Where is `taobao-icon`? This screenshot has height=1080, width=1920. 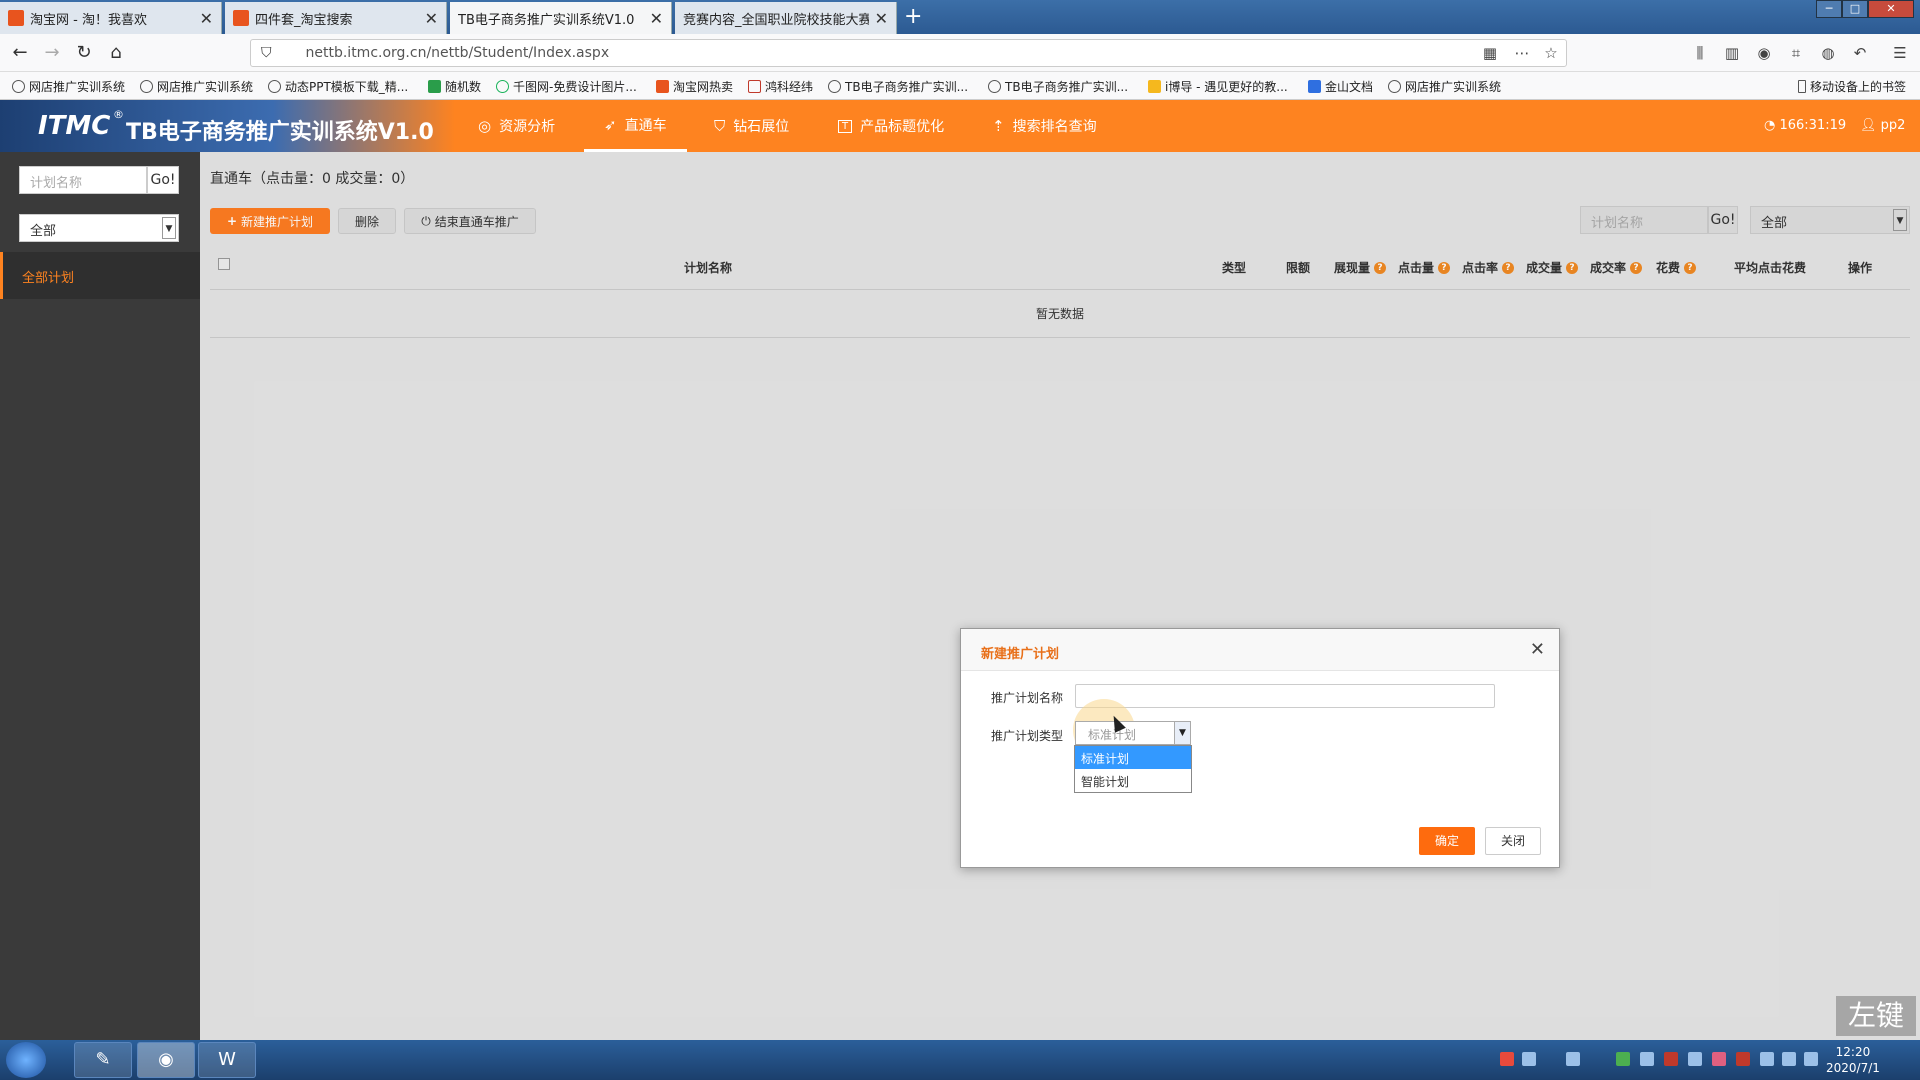
taobao-icon is located at coordinates (241, 18).